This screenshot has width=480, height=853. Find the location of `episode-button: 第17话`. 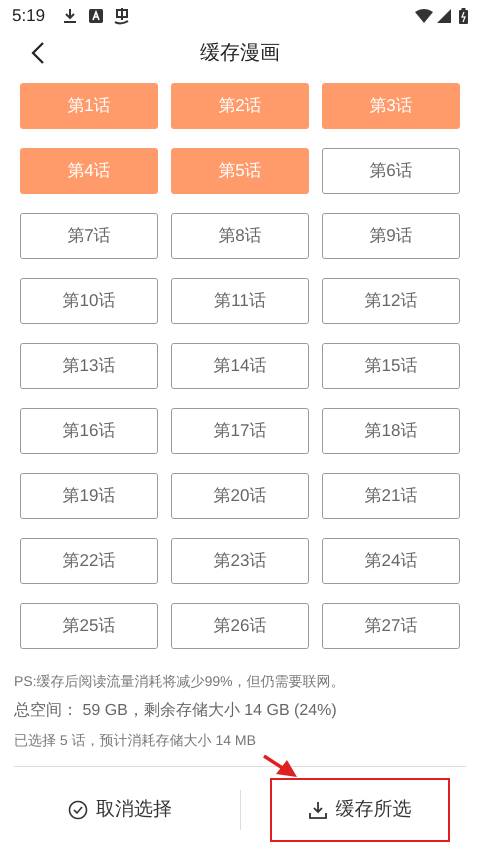

episode-button: 第17话 is located at coordinates (240, 431).